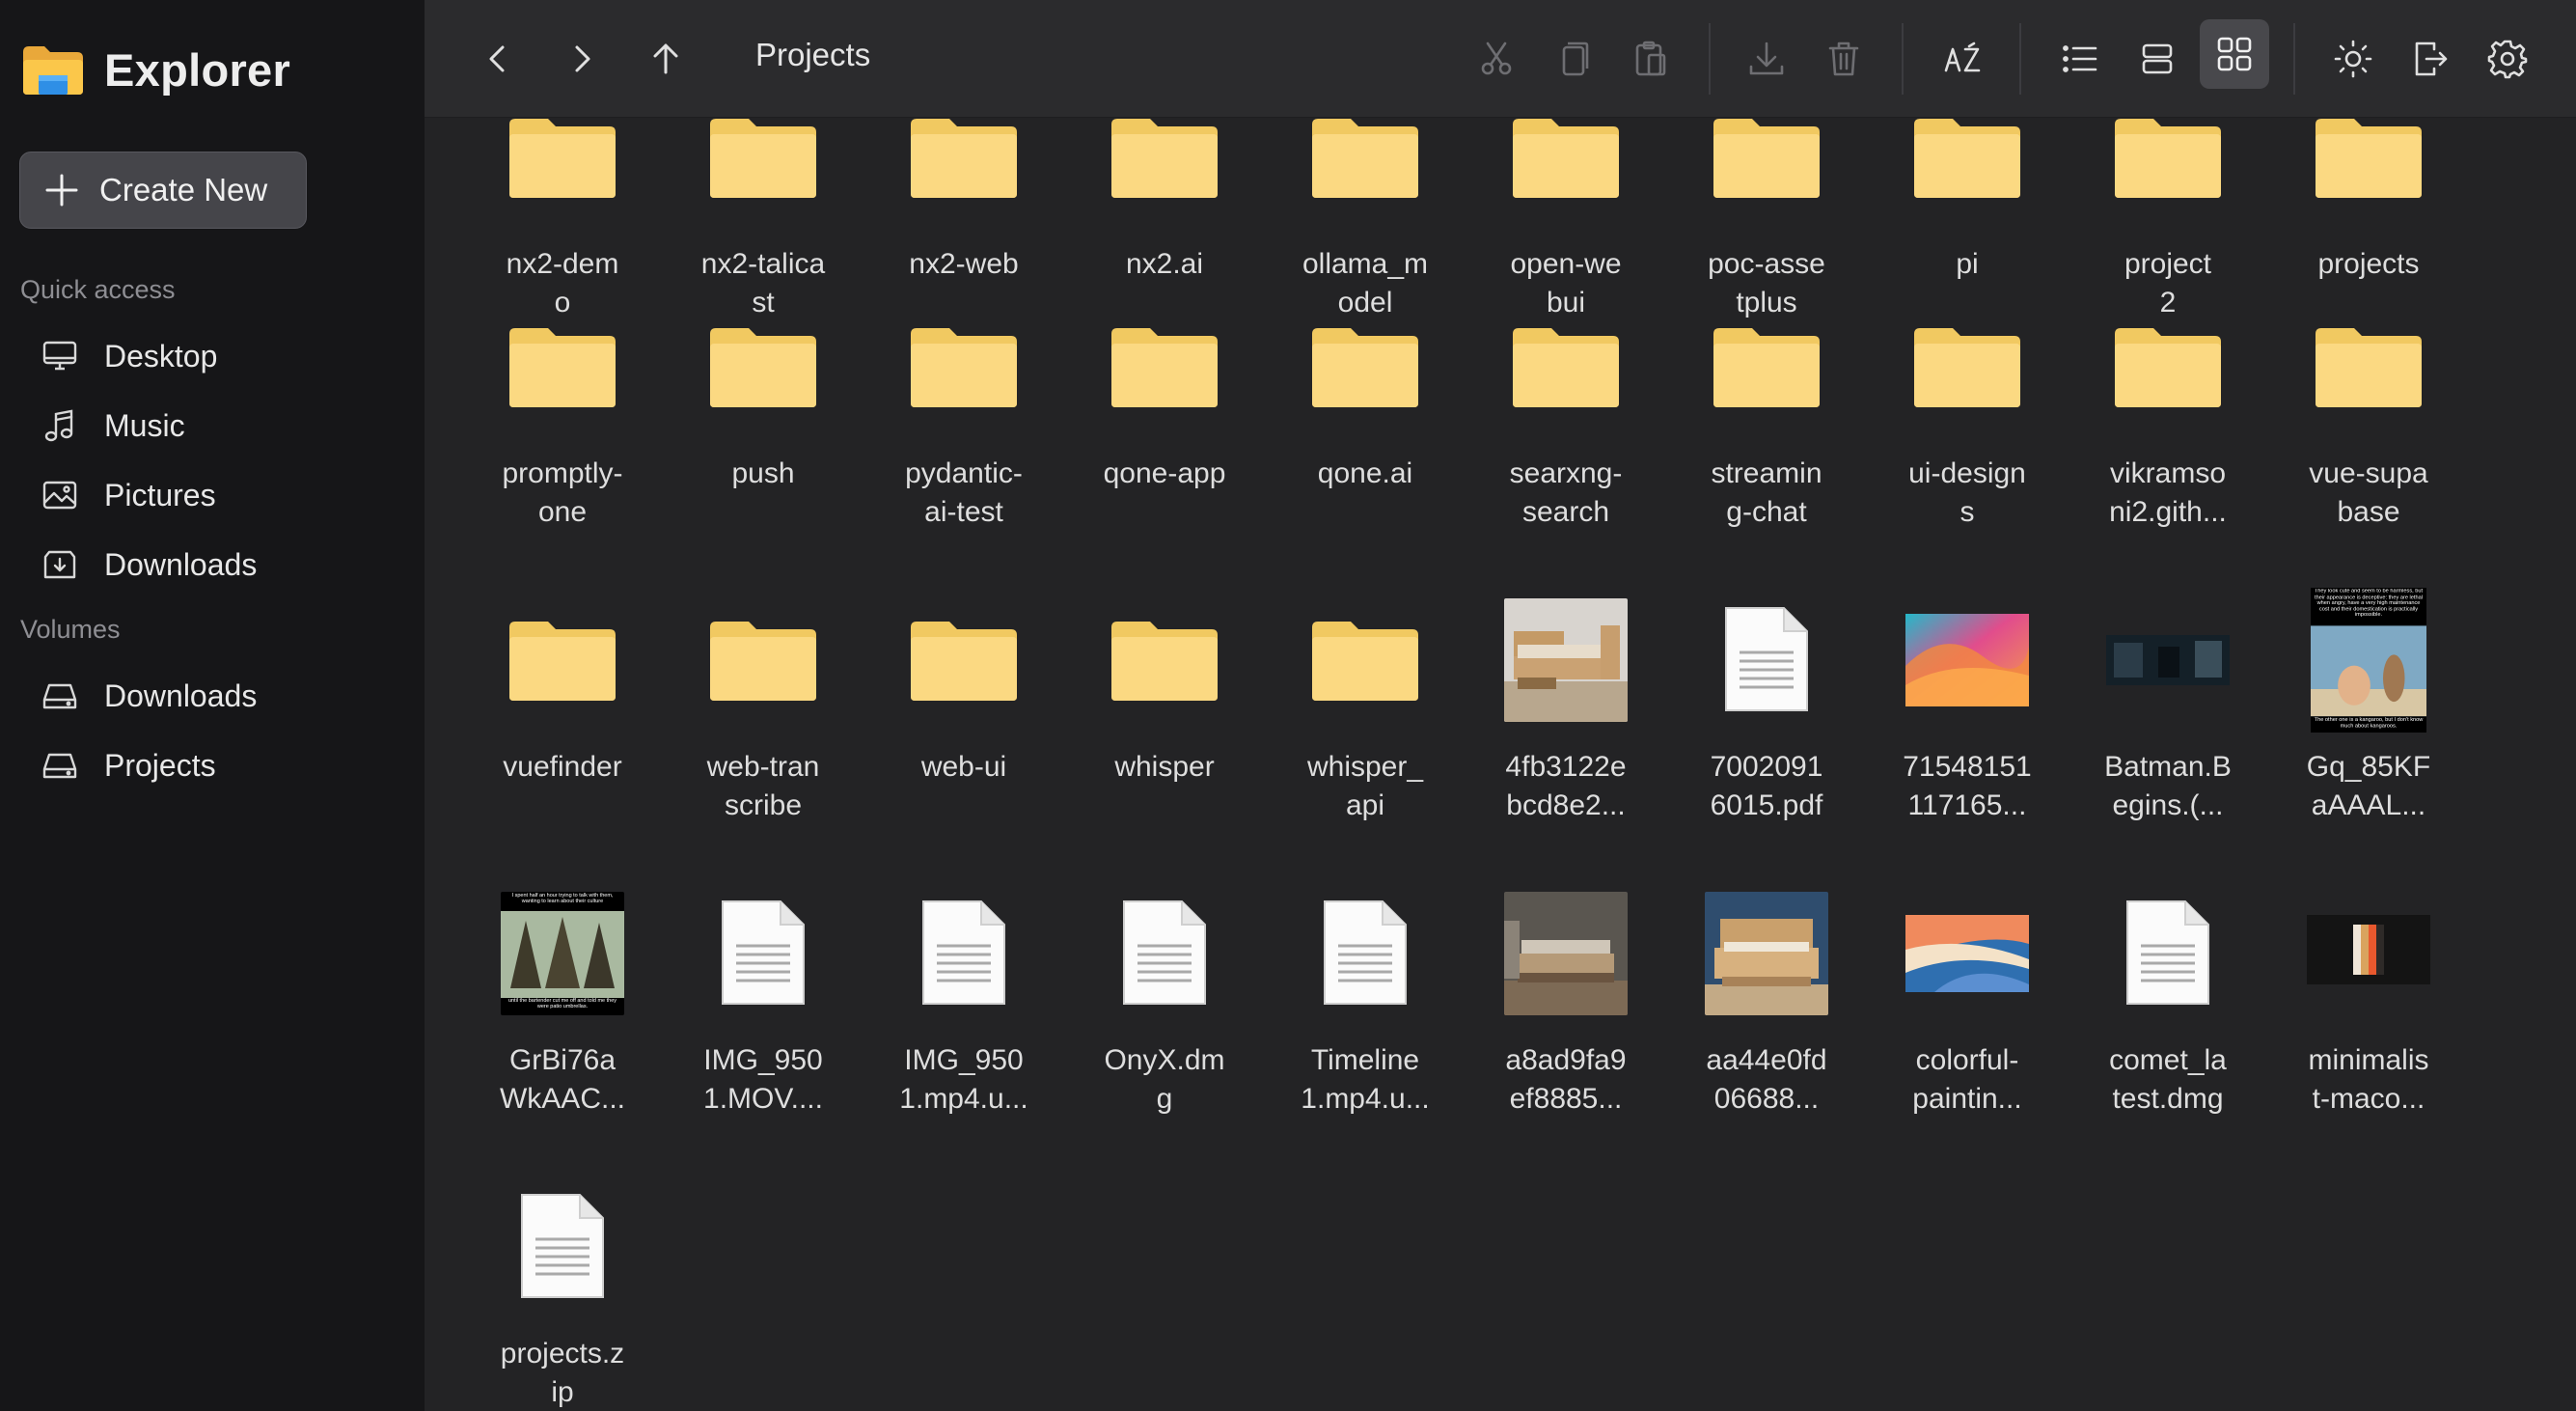 The width and height of the screenshot is (2576, 1411). What do you see at coordinates (562, 493) in the screenshot?
I see `item-name: promptly-one` at bounding box center [562, 493].